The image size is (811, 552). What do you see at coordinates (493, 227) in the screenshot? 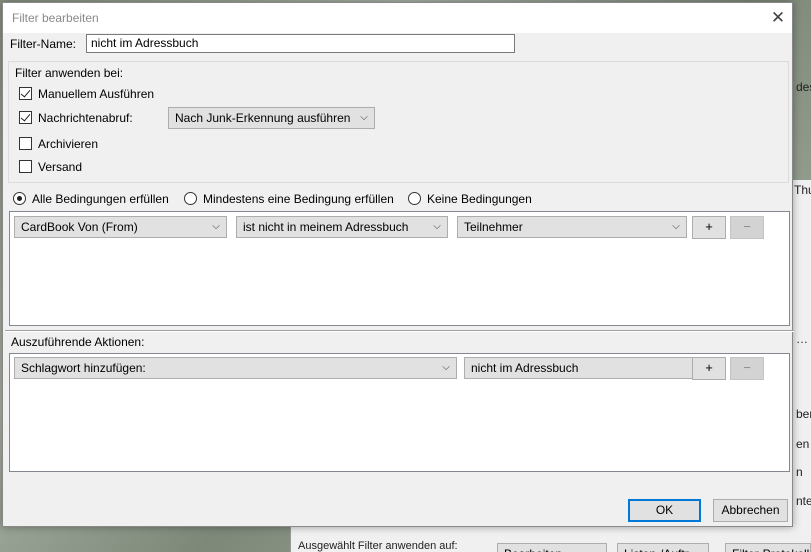
I see `condition-value-text: Teilnehmer` at bounding box center [493, 227].